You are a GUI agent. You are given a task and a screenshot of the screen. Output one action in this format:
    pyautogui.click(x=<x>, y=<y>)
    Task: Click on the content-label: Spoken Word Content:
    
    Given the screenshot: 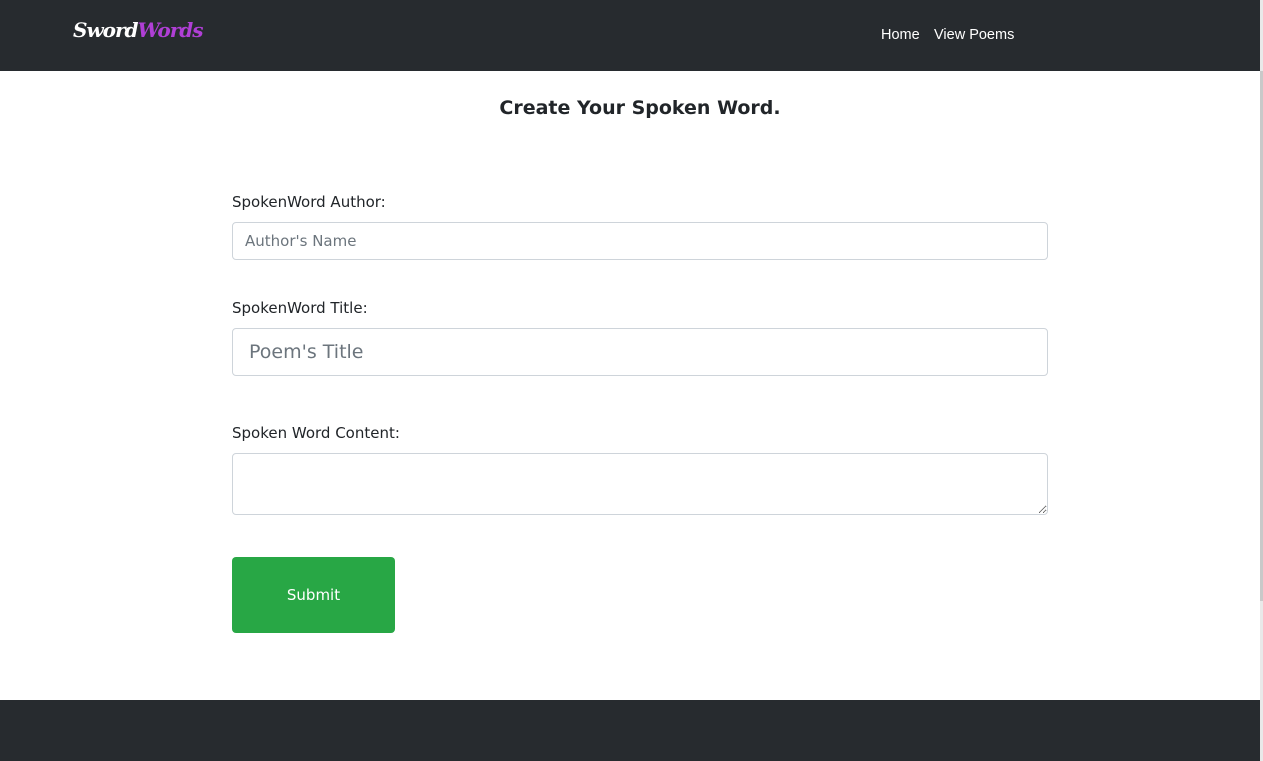 What is the action you would take?
    pyautogui.click(x=316, y=433)
    